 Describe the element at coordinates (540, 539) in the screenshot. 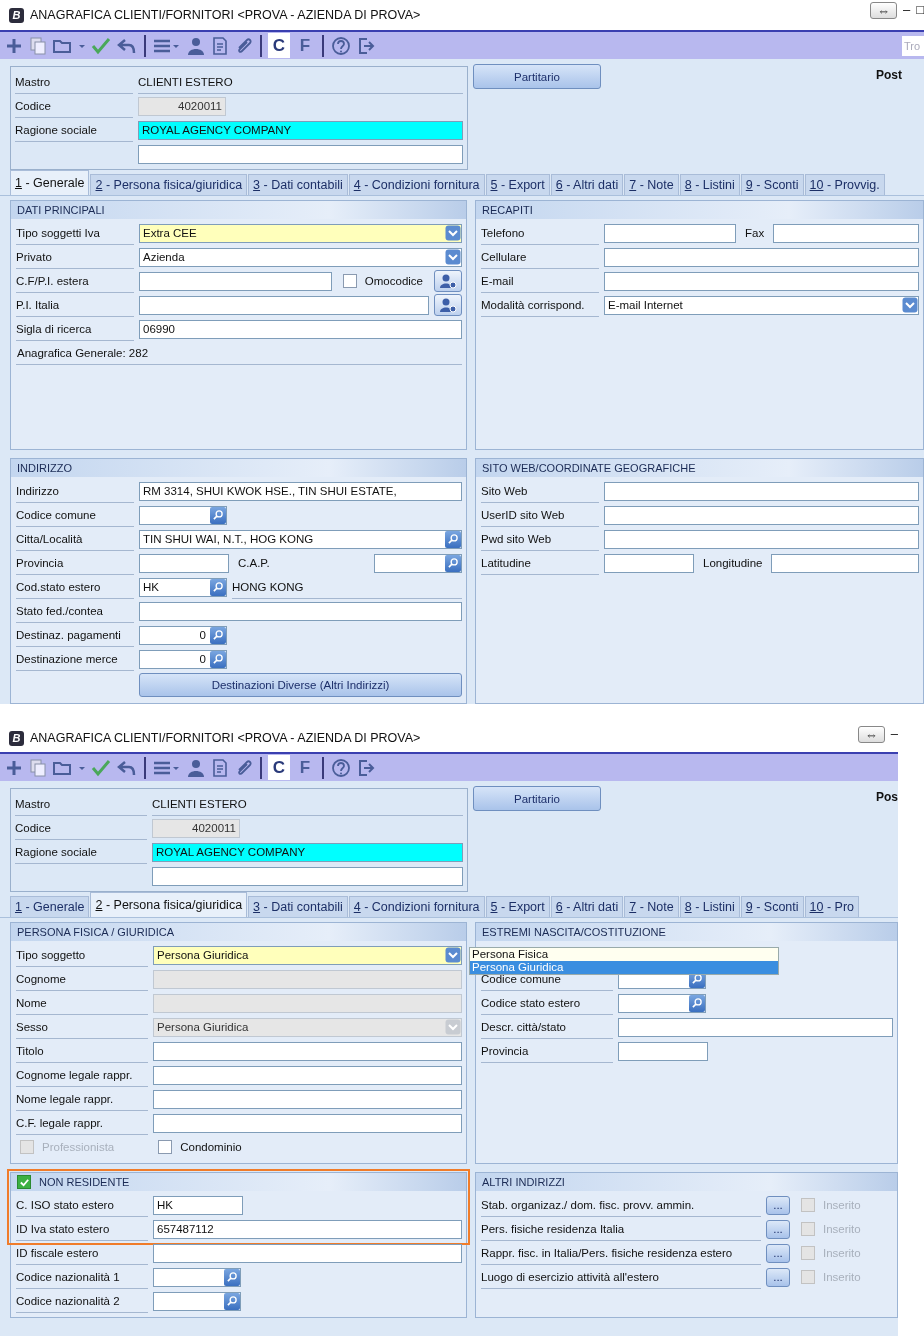

I see `field-label: Pwd sito Web` at that location.